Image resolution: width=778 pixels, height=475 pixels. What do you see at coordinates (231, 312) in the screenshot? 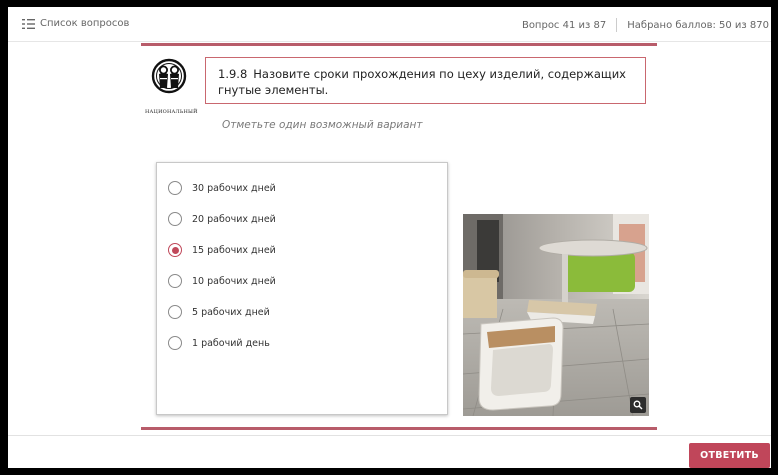
I see `option-label: 5 рабочих дней` at bounding box center [231, 312].